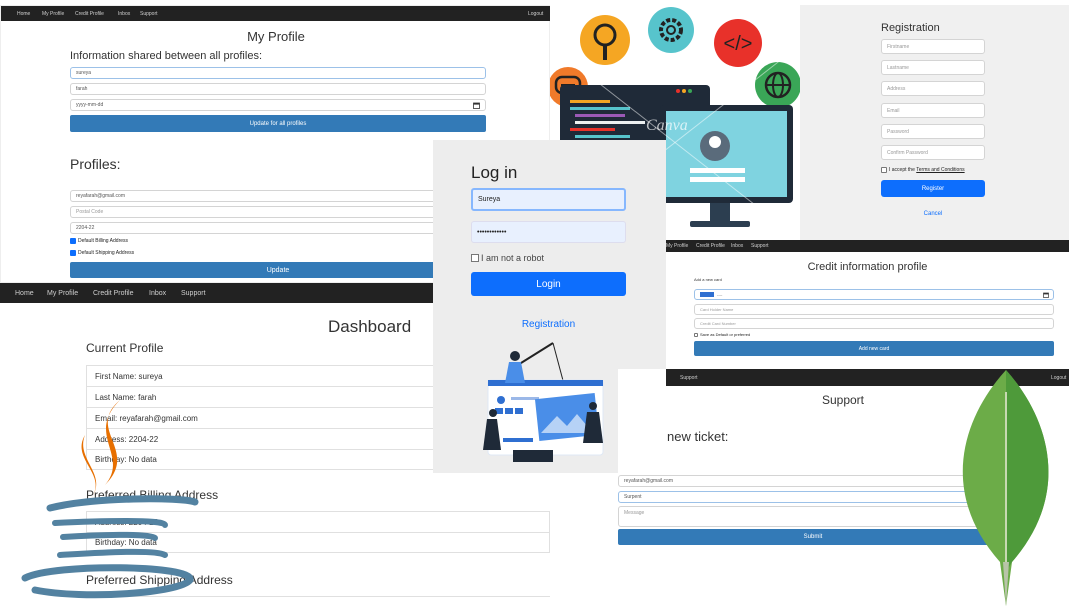 The image size is (1069, 606). What do you see at coordinates (543, 402) in the screenshot?
I see `login-illustration` at bounding box center [543, 402].